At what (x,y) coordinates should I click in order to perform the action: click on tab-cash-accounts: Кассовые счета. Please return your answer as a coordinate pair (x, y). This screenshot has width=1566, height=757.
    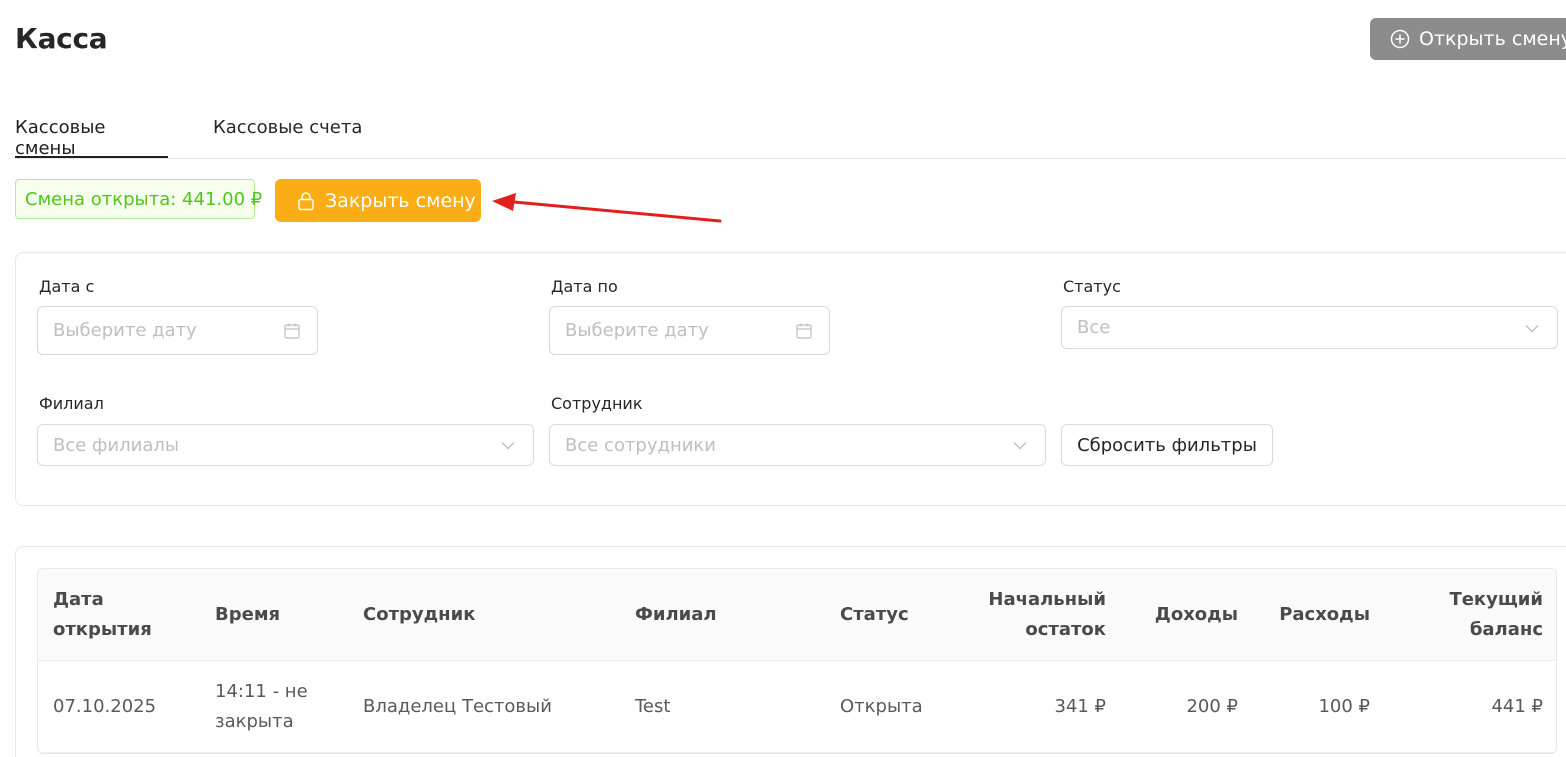
    Looking at the image, I should click on (287, 138).